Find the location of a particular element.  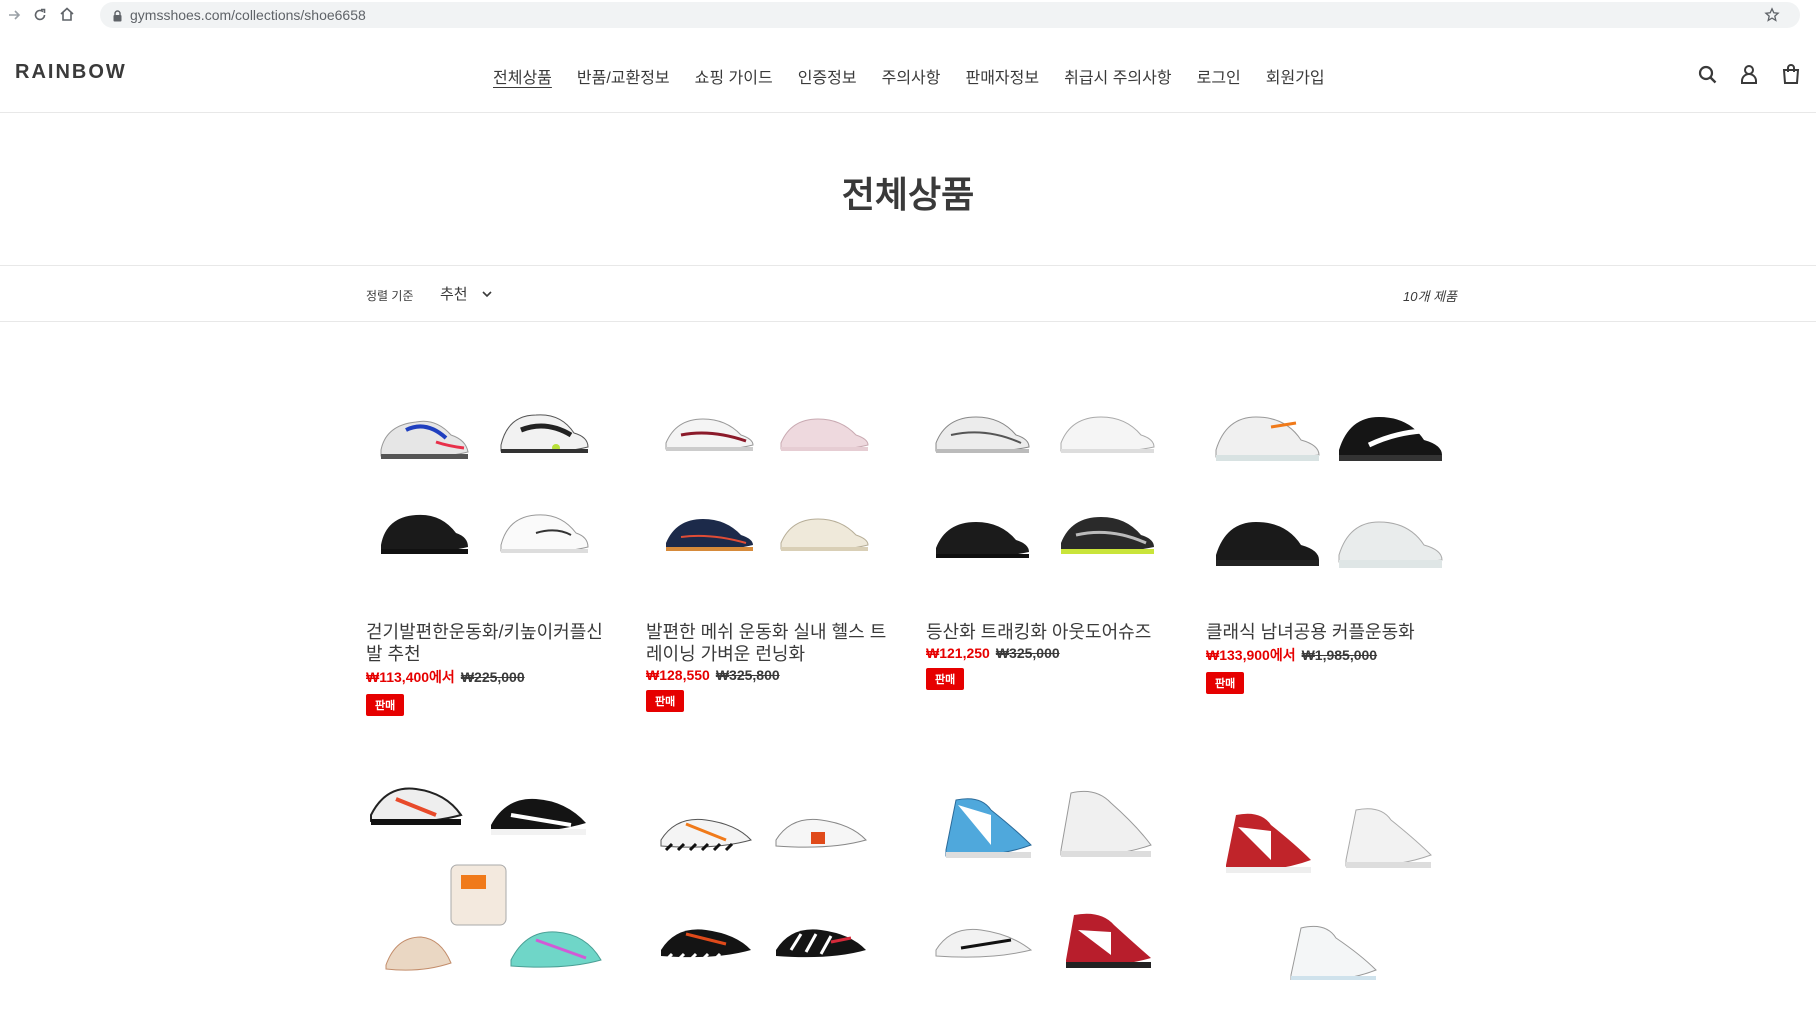

lock-icon is located at coordinates (117, 18).